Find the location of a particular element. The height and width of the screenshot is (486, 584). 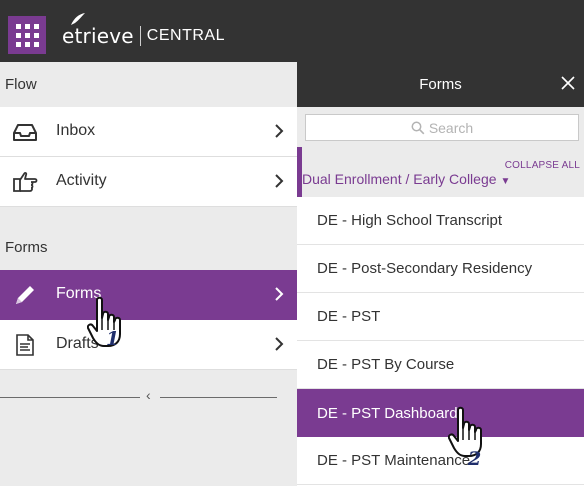

forms-panel-title: Forms is located at coordinates (440, 84).